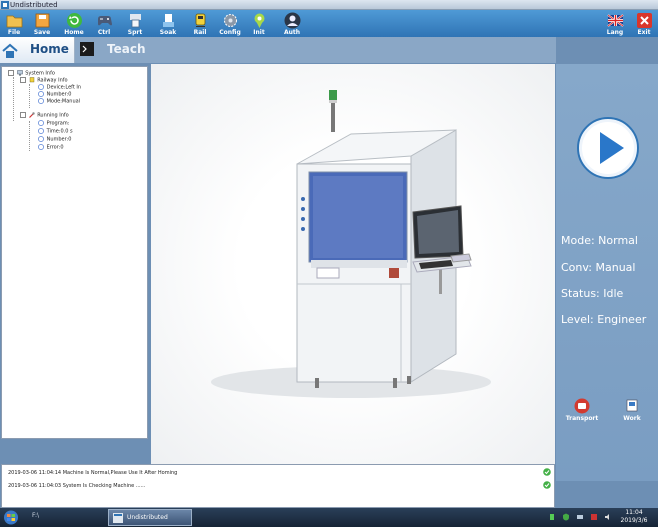 The height and width of the screenshot is (527, 658). I want to click on transport-icon, so click(582, 406).